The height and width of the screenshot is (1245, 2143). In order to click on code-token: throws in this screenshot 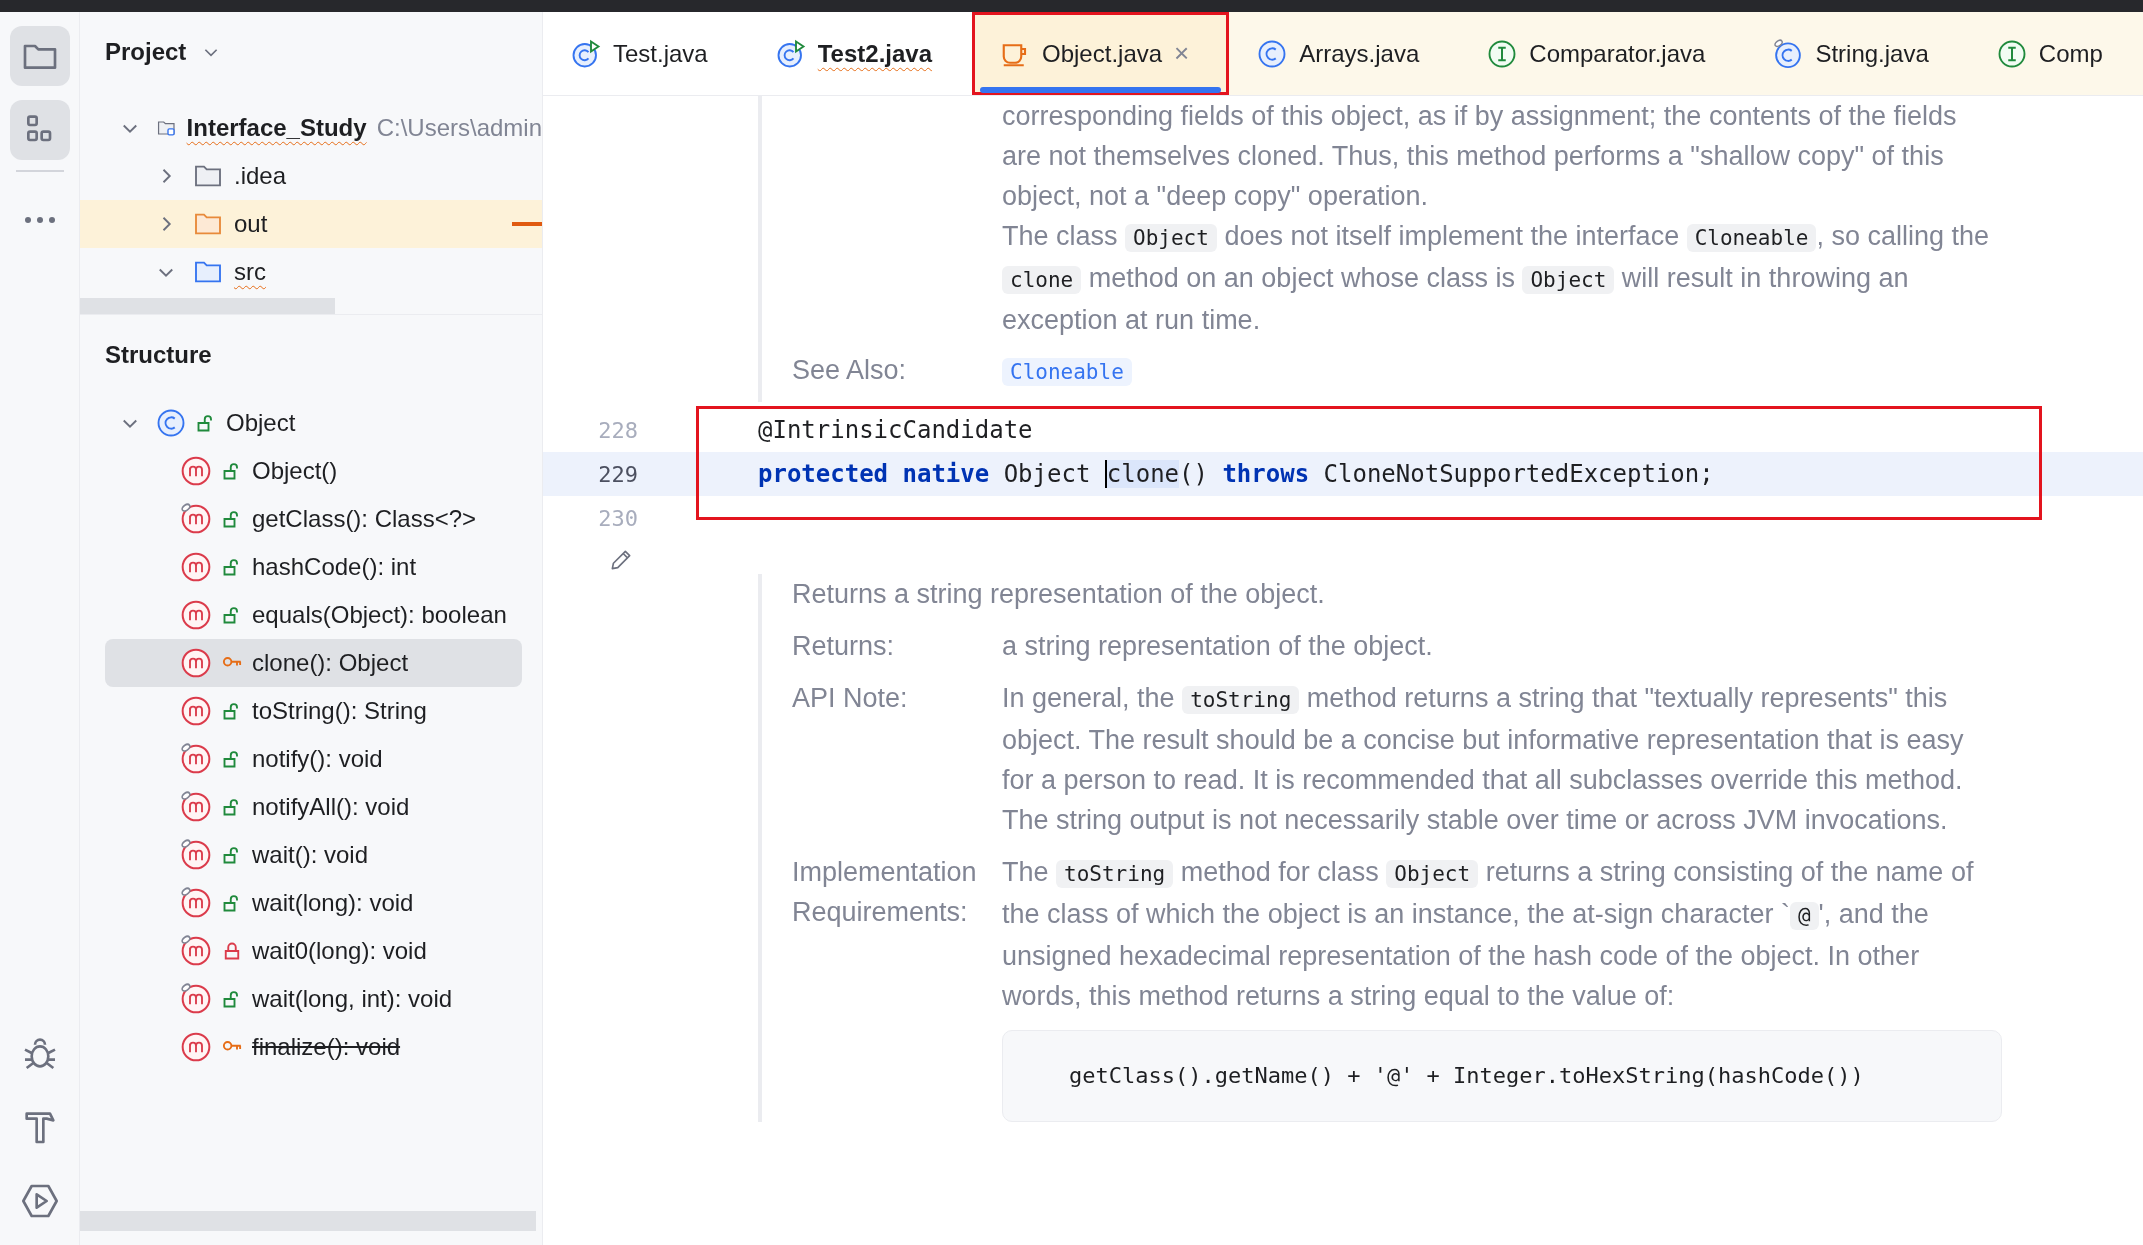, I will do `click(1266, 474)`.